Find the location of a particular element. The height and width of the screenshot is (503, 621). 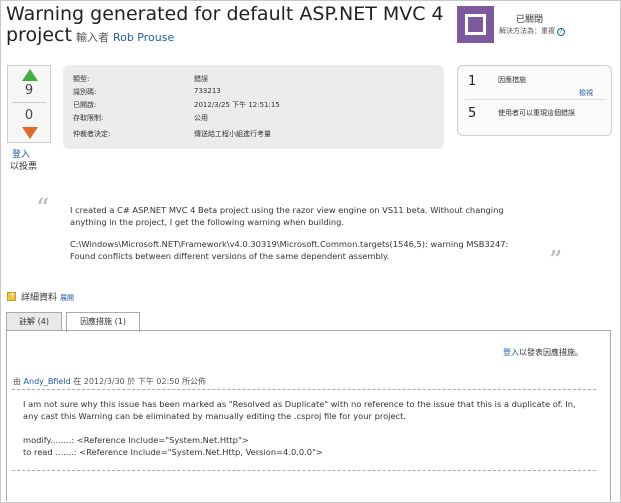

vote-panel: 9 0 is located at coordinates (29, 104).